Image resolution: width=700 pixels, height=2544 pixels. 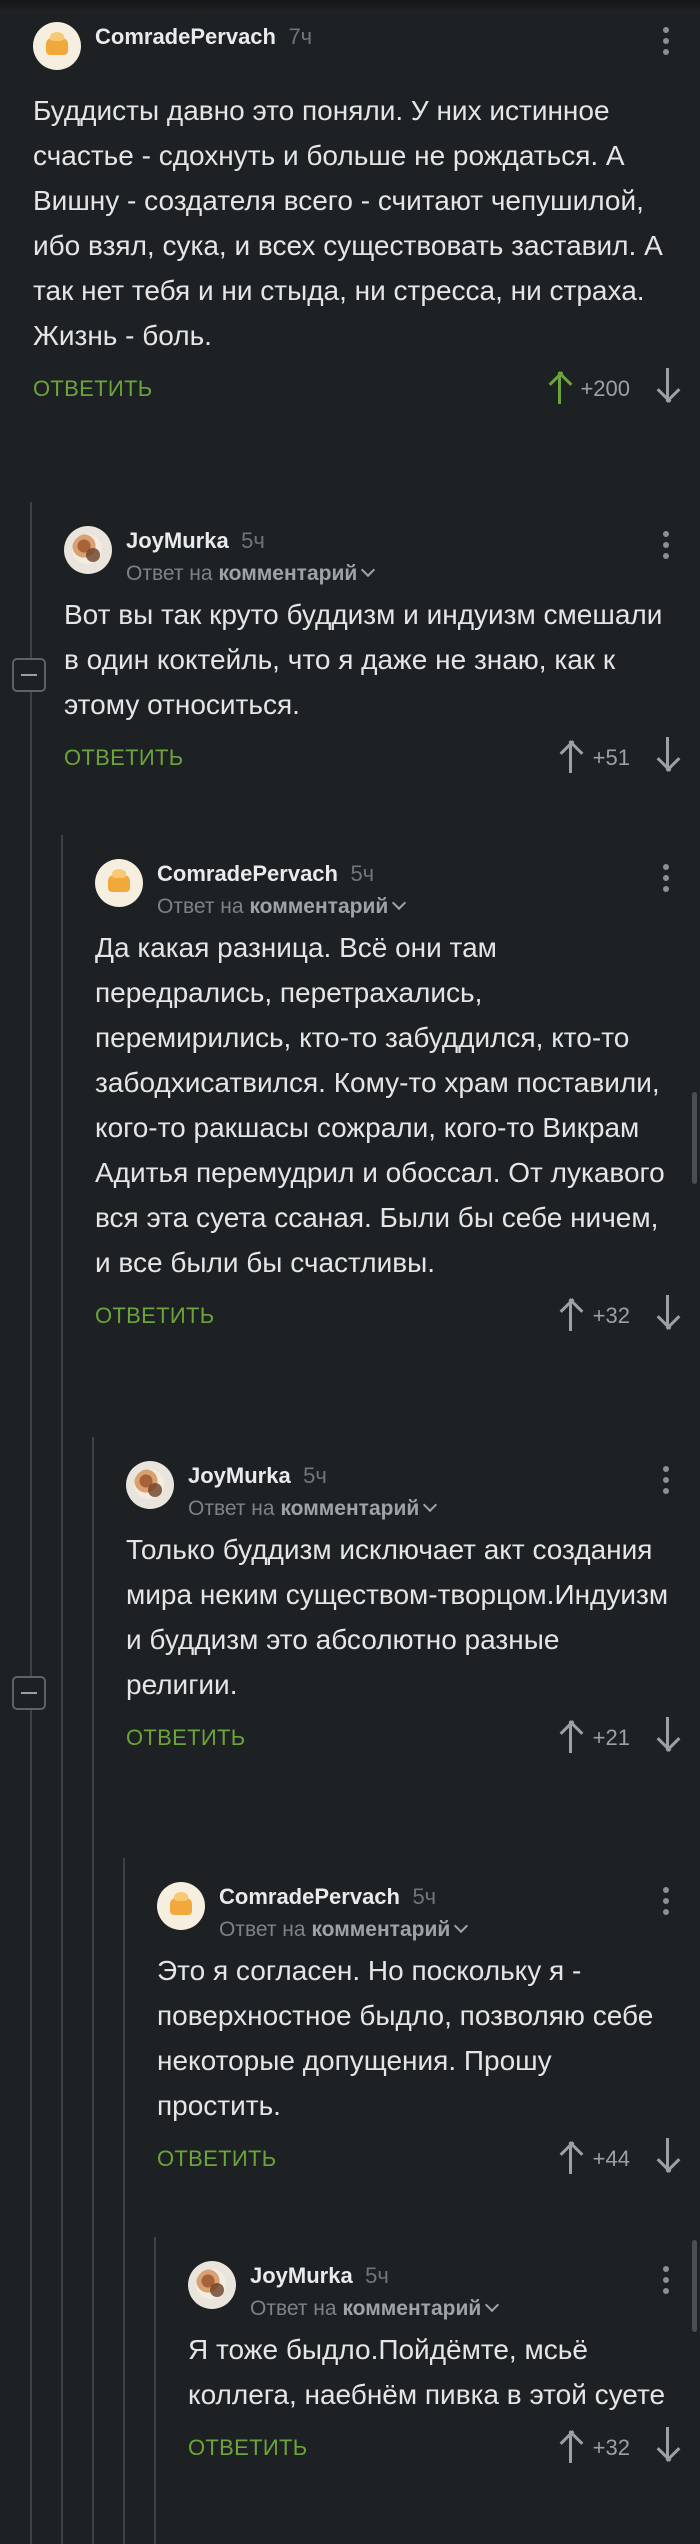 I want to click on comment-footer: ОТВЕТИТЬ +21, so click(x=403, y=1740).